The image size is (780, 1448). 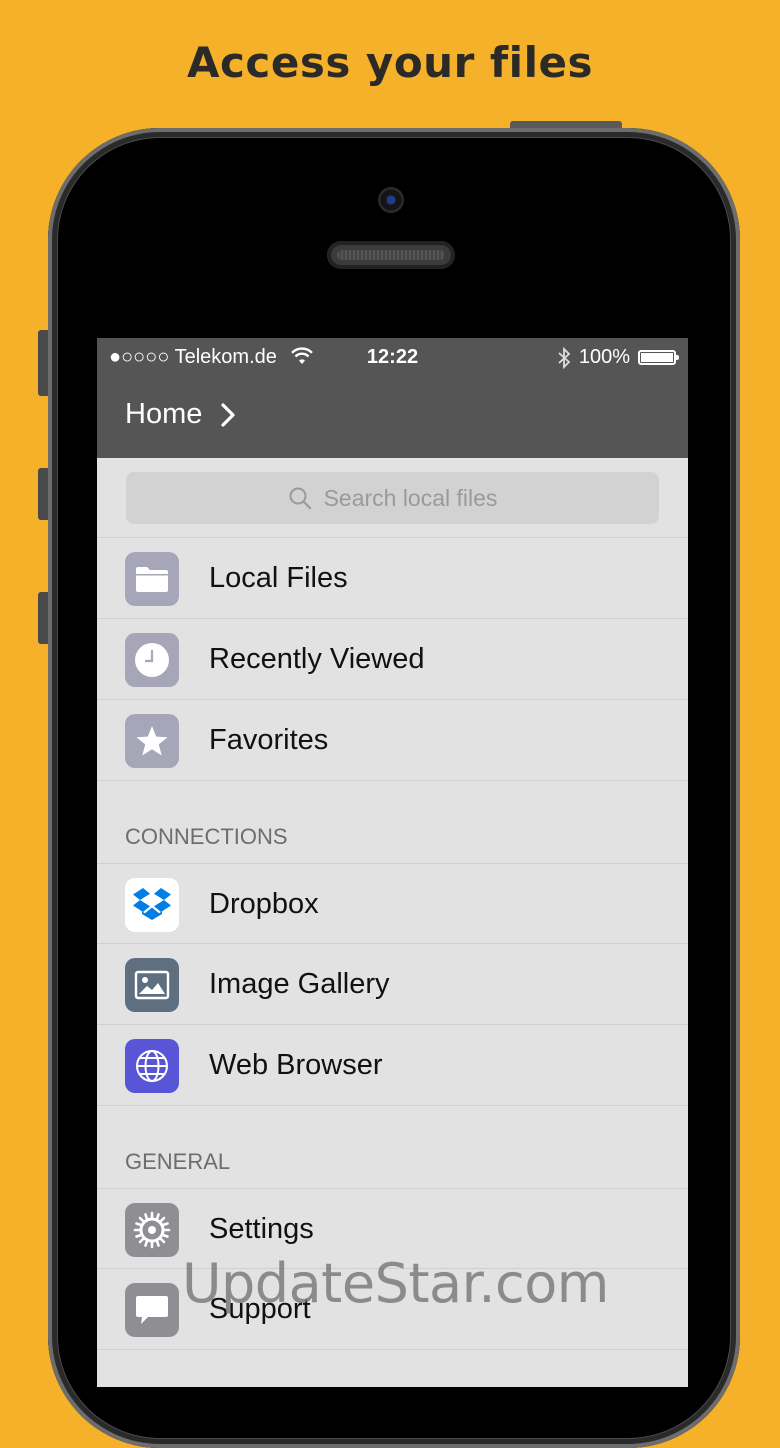 I want to click on mute-switch, so click(x=43, y=363).